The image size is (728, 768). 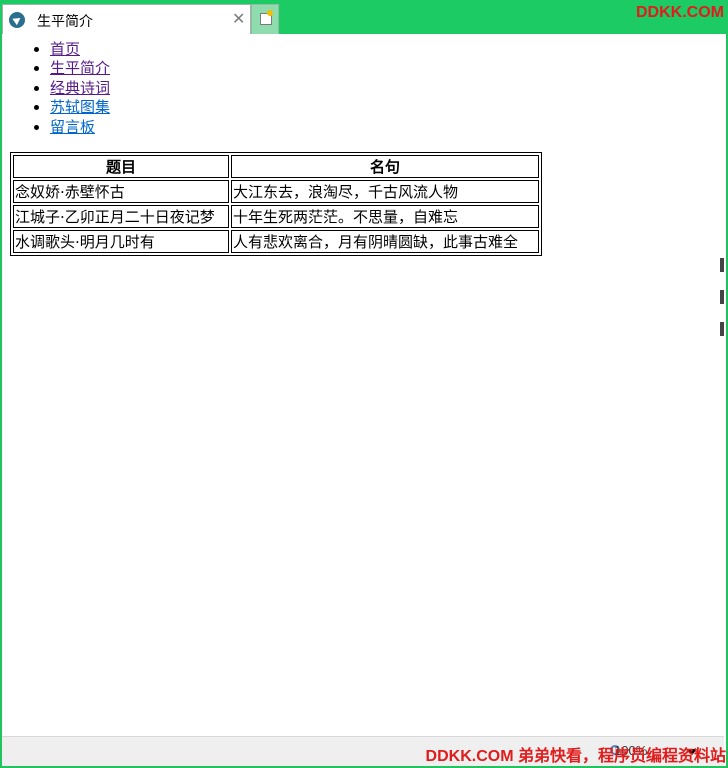 I want to click on table-cell-title: 水调歌头·明月几时有, so click(x=121, y=241).